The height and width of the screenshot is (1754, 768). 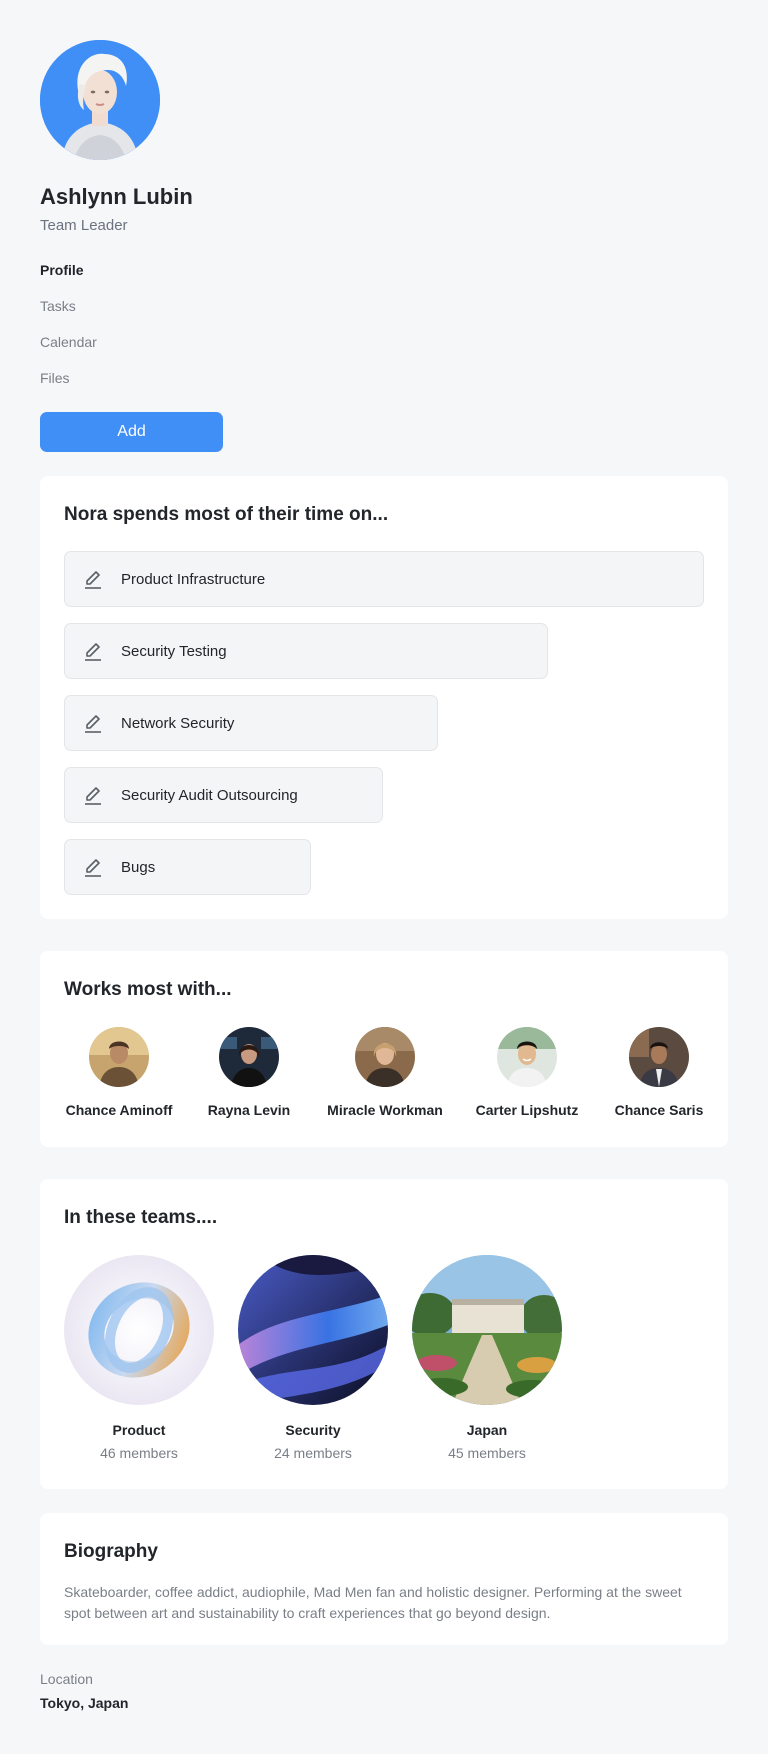 I want to click on person-name: Rayna Levin, so click(x=249, y=1110).